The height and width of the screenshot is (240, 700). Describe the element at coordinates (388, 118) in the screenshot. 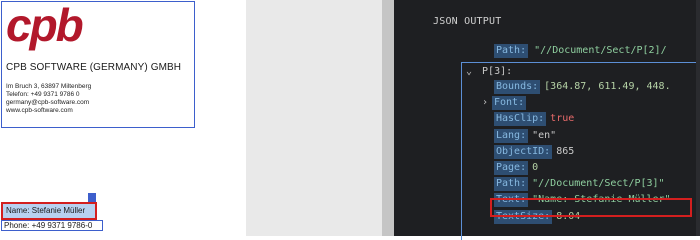

I see `viewer-scrollbar` at that location.